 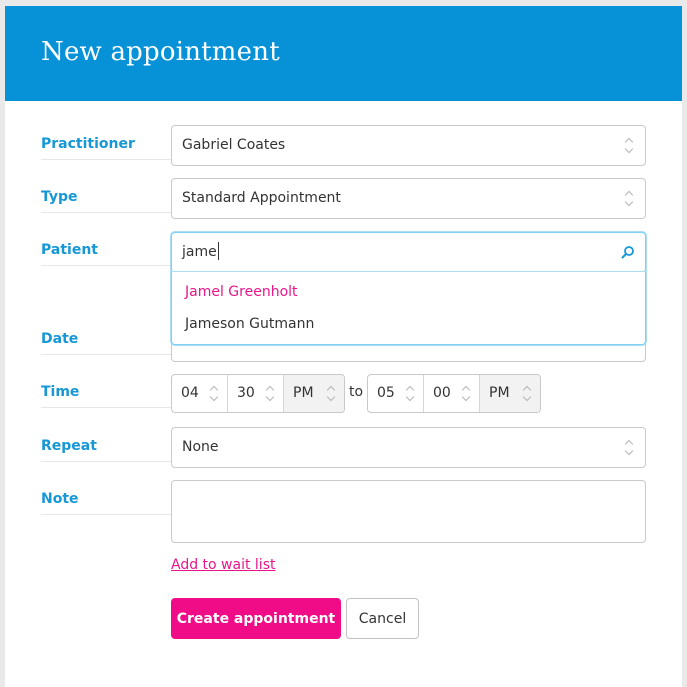 I want to click on start-minute-stepper: 30, so click(x=256, y=393).